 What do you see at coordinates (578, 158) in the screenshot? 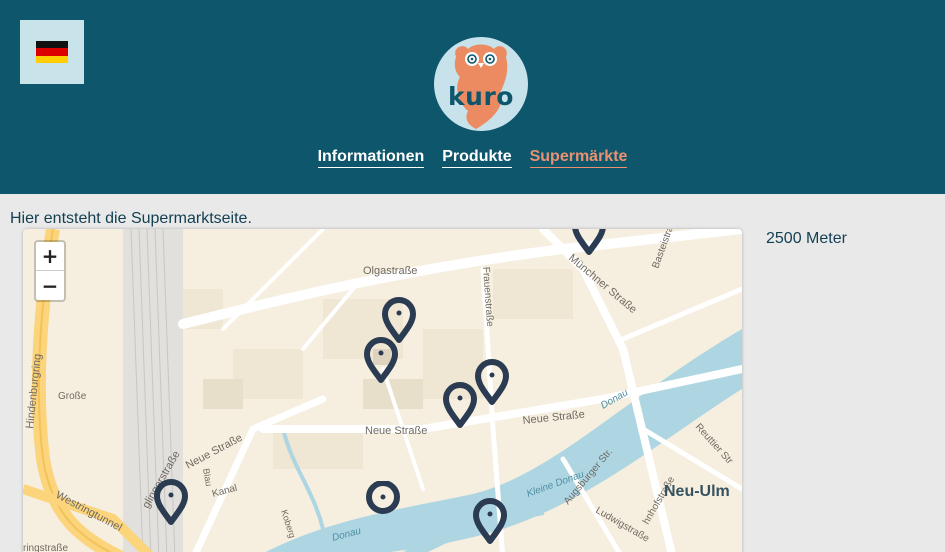
I see `nav-supermaerkte: Supermärkte` at bounding box center [578, 158].